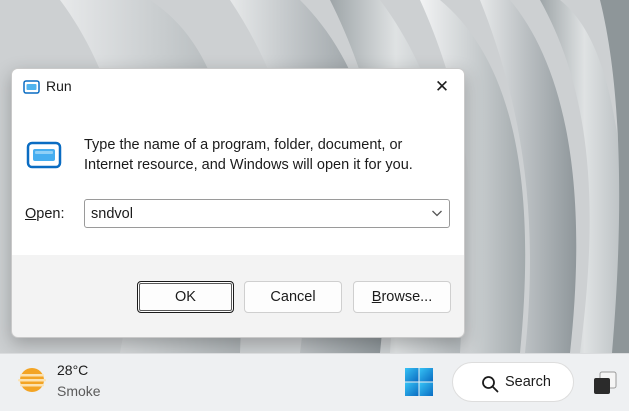 The width and height of the screenshot is (629, 411). I want to click on taskbar-search: Search, so click(513, 382).